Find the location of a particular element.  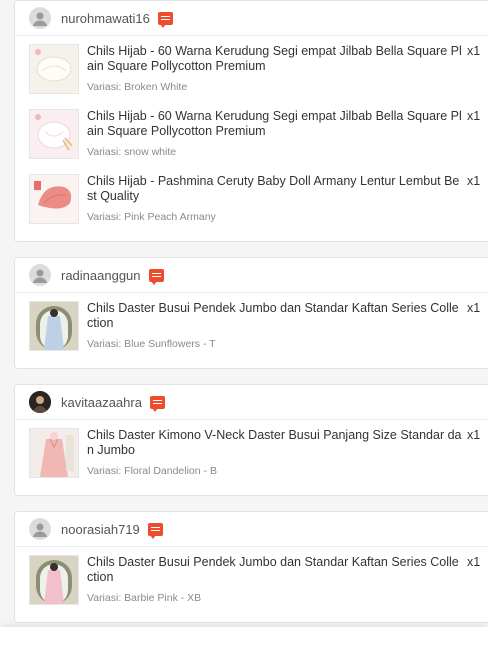

username: noorasiah719 is located at coordinates (100, 529).